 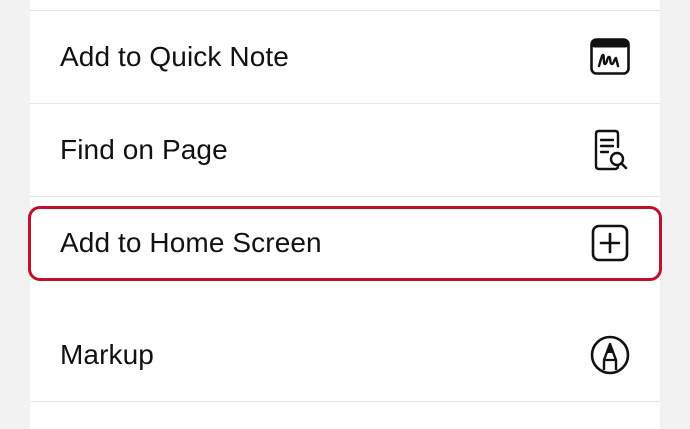 I want to click on menu-item-label: Markup, so click(x=107, y=354).